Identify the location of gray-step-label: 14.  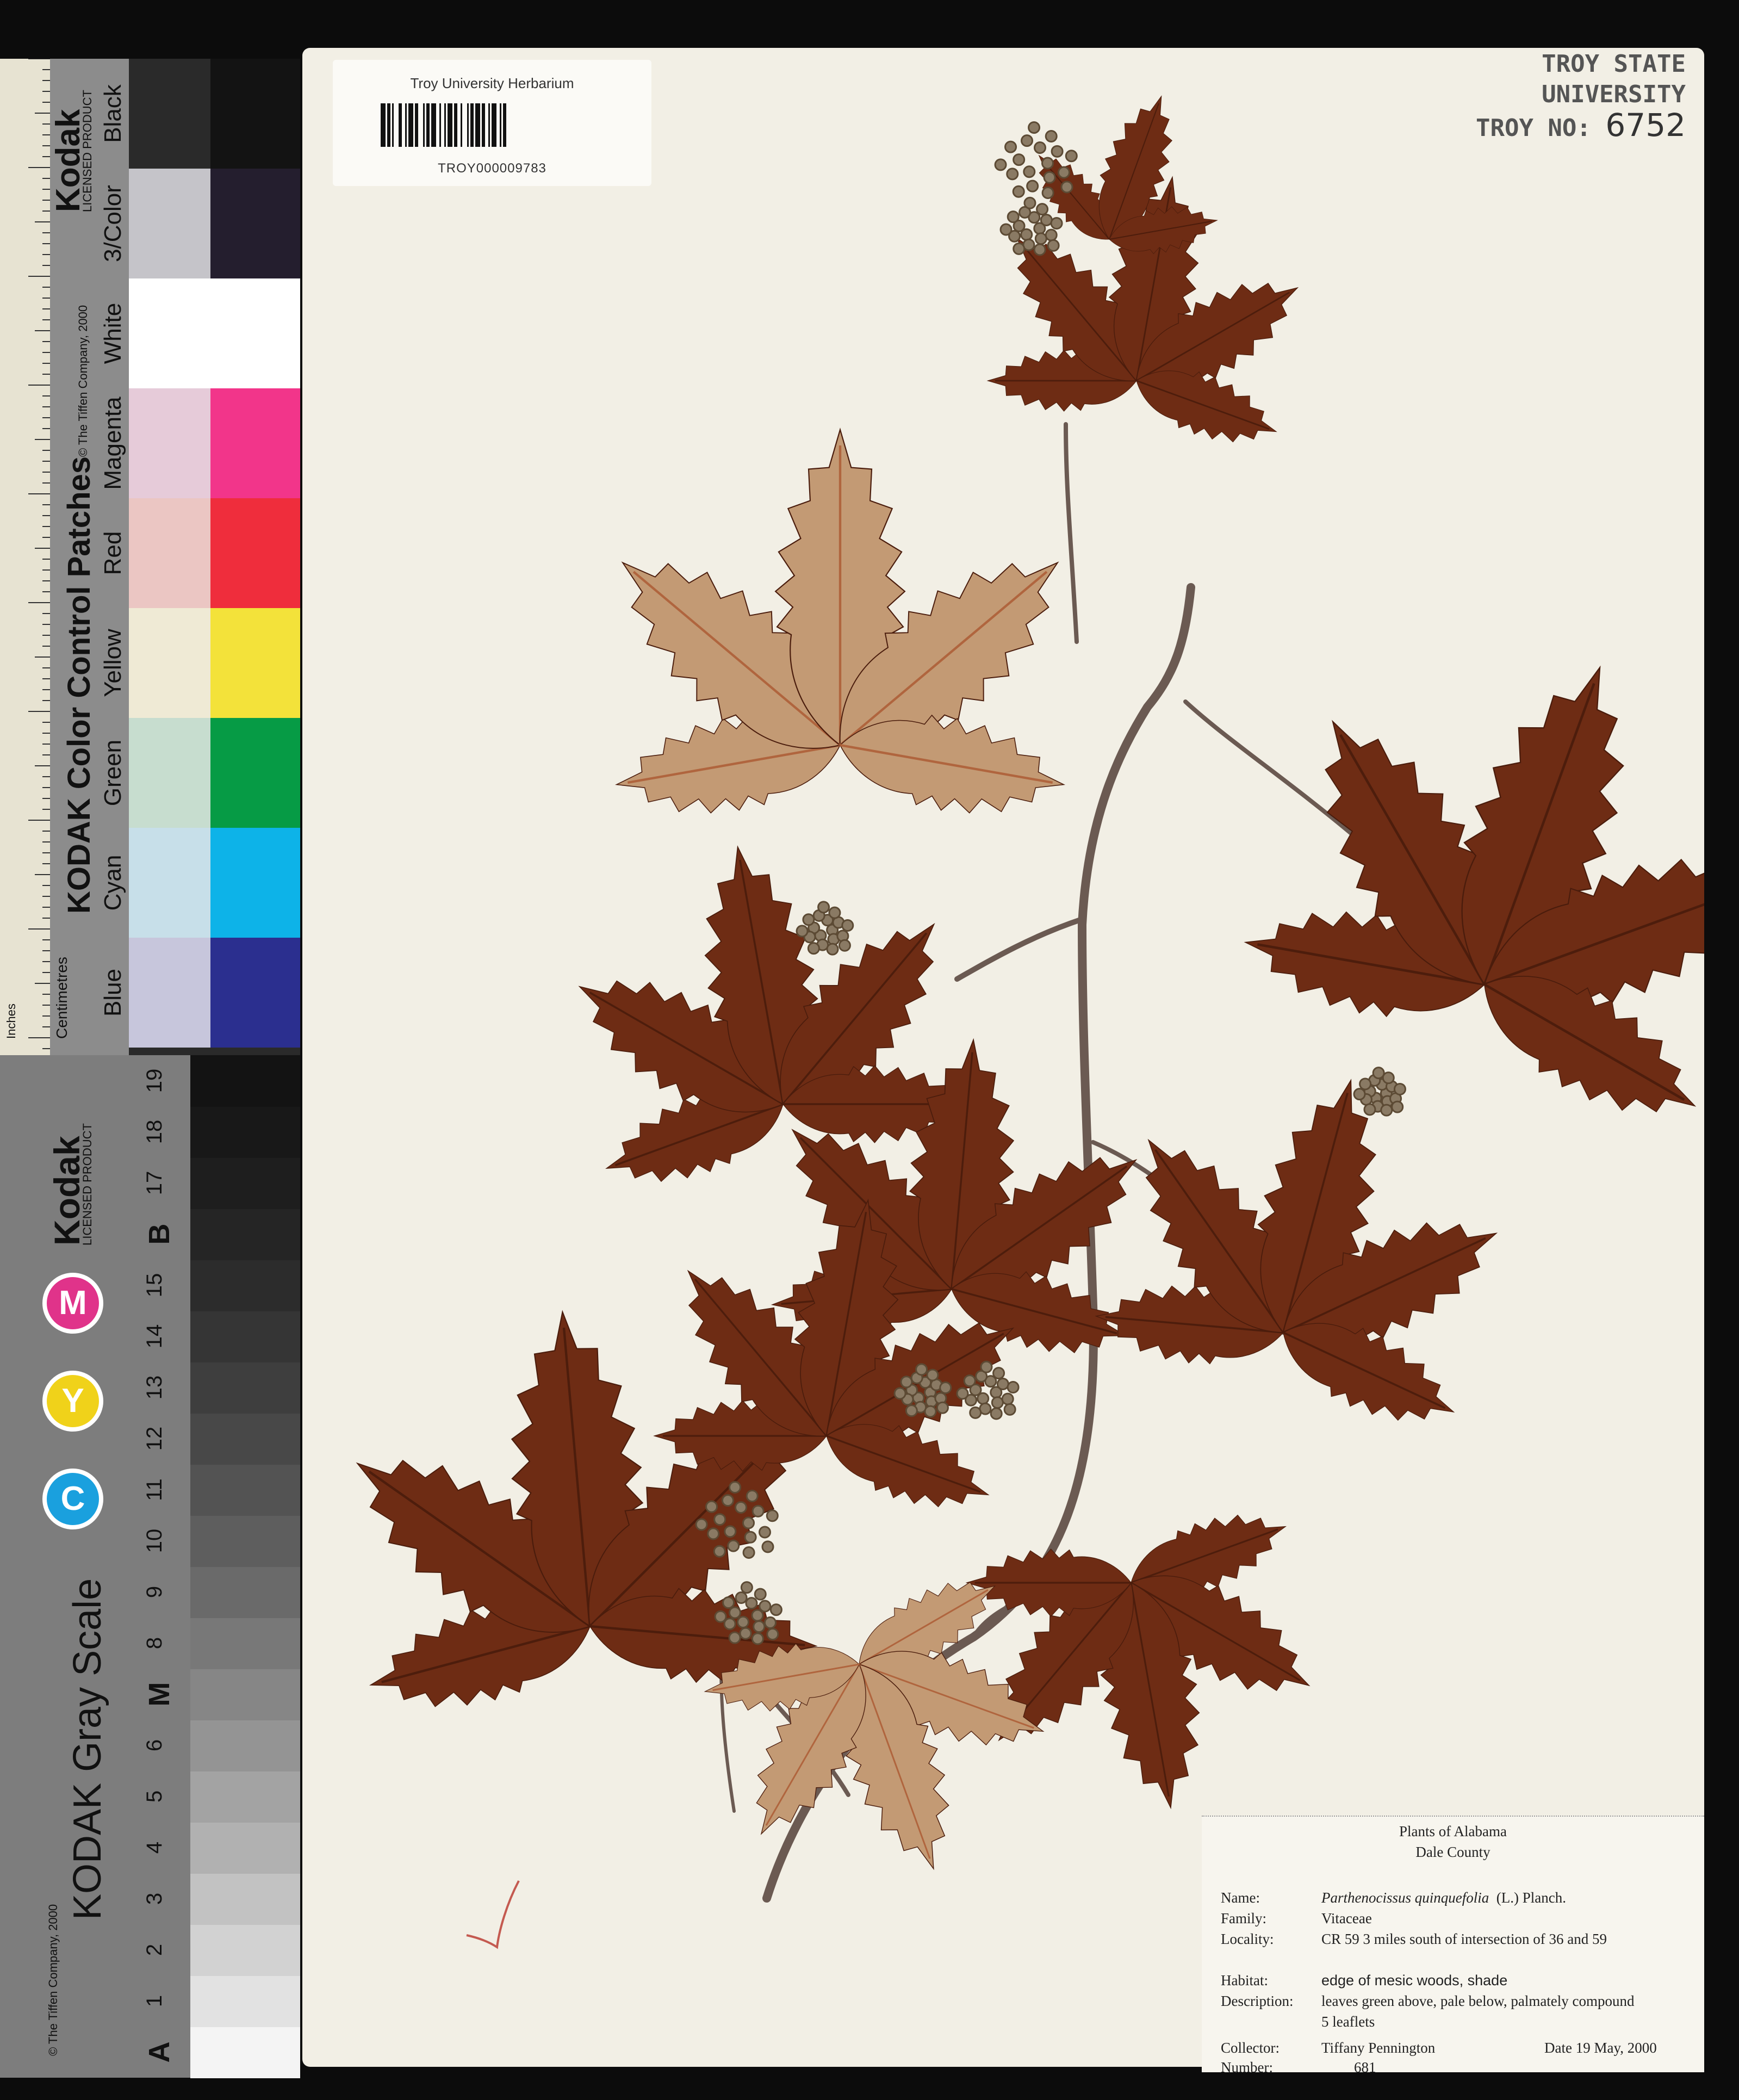
(154, 1336).